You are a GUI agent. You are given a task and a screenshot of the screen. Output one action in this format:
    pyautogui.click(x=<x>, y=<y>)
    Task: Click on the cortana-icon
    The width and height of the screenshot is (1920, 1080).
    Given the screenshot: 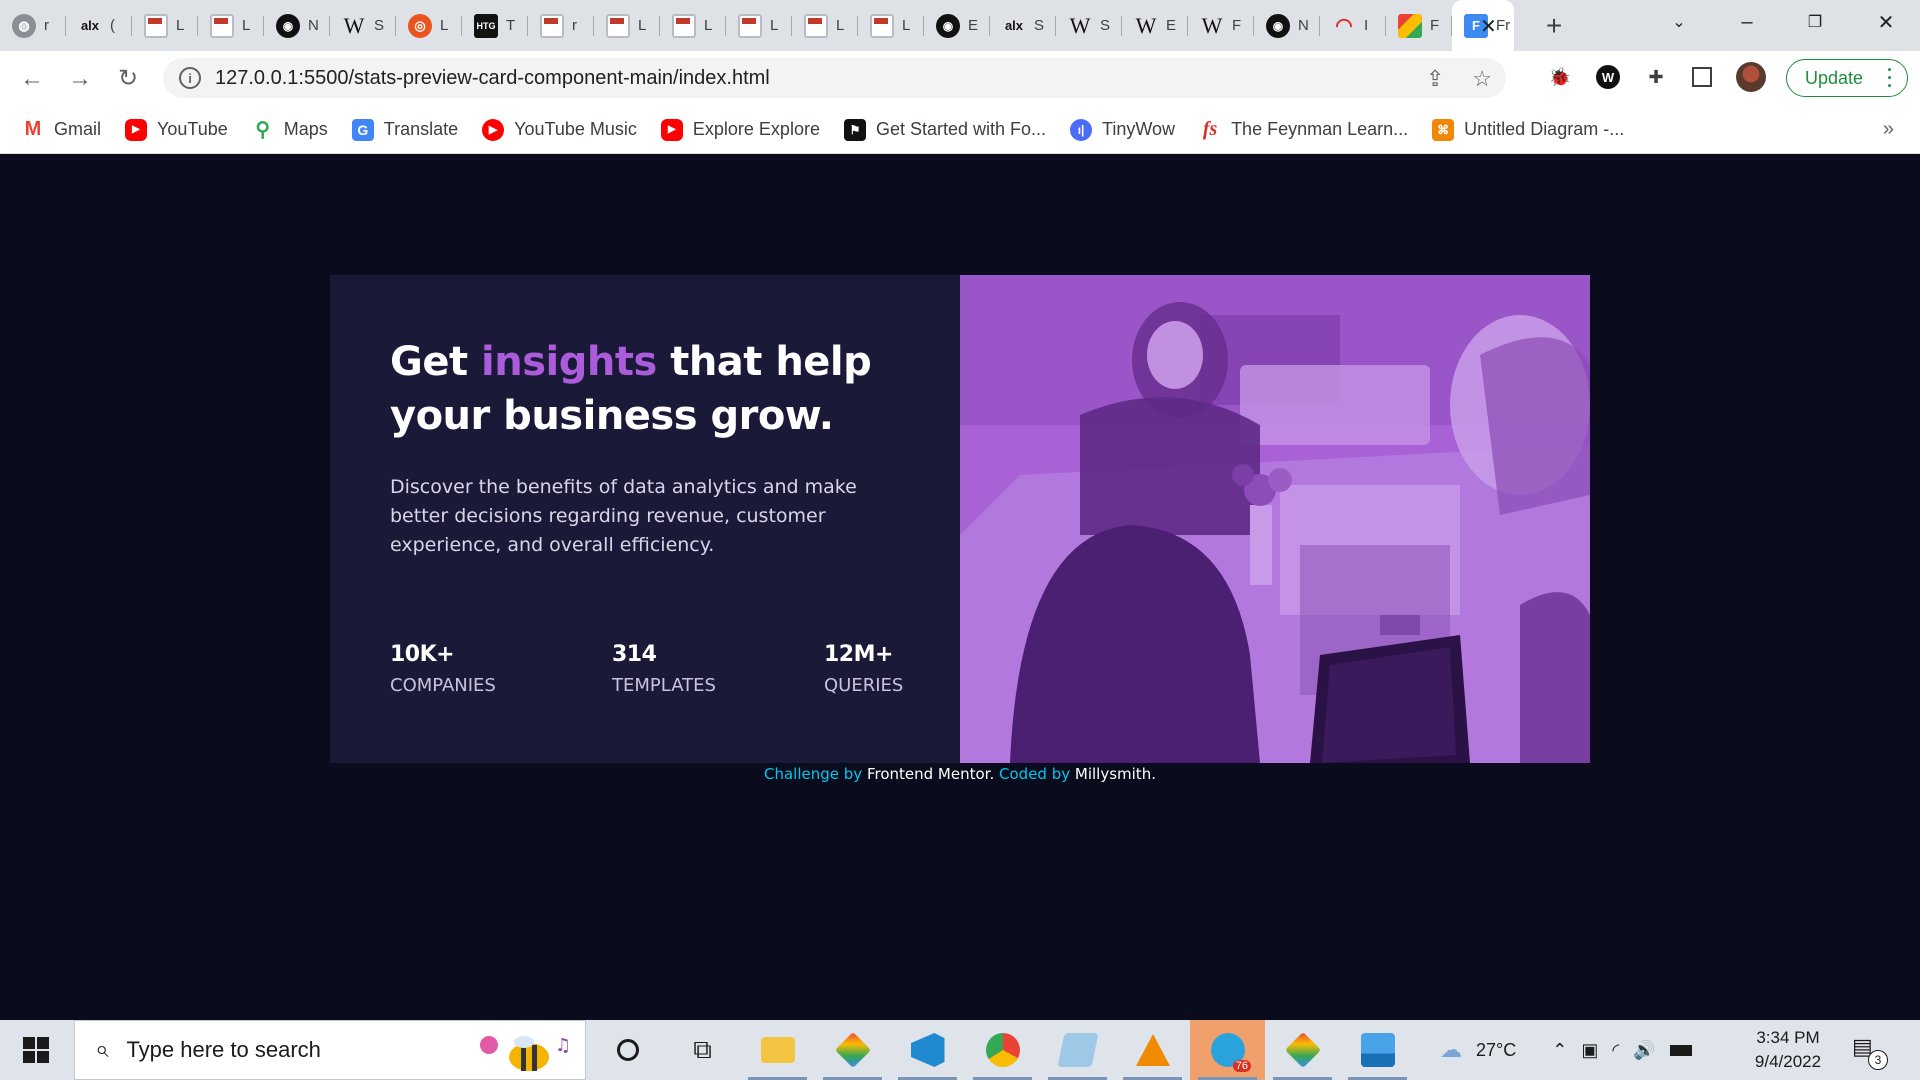 What is the action you would take?
    pyautogui.click(x=627, y=1050)
    